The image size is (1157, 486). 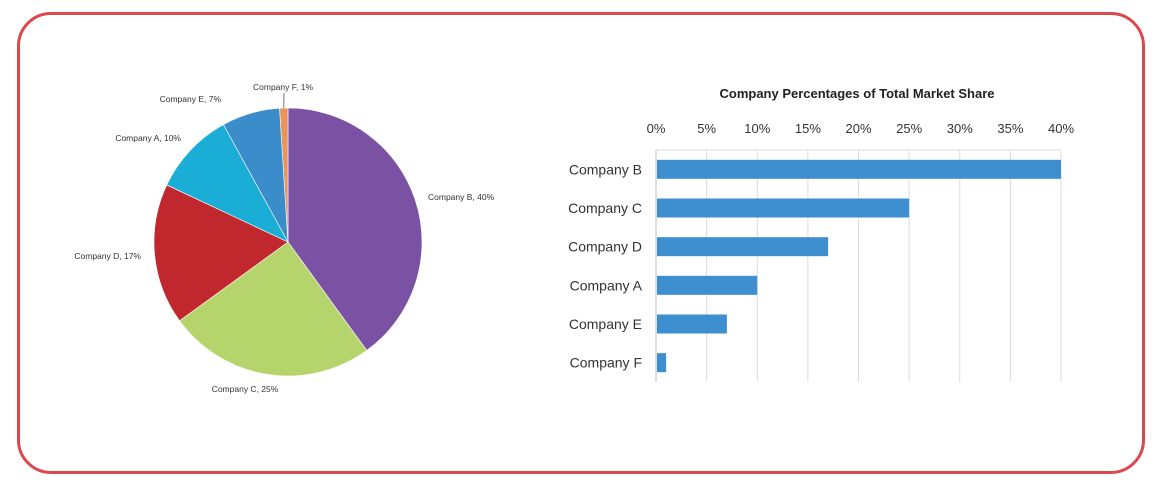 What do you see at coordinates (283, 87) in the screenshot?
I see `pie-label-company-f: Company F, 1%` at bounding box center [283, 87].